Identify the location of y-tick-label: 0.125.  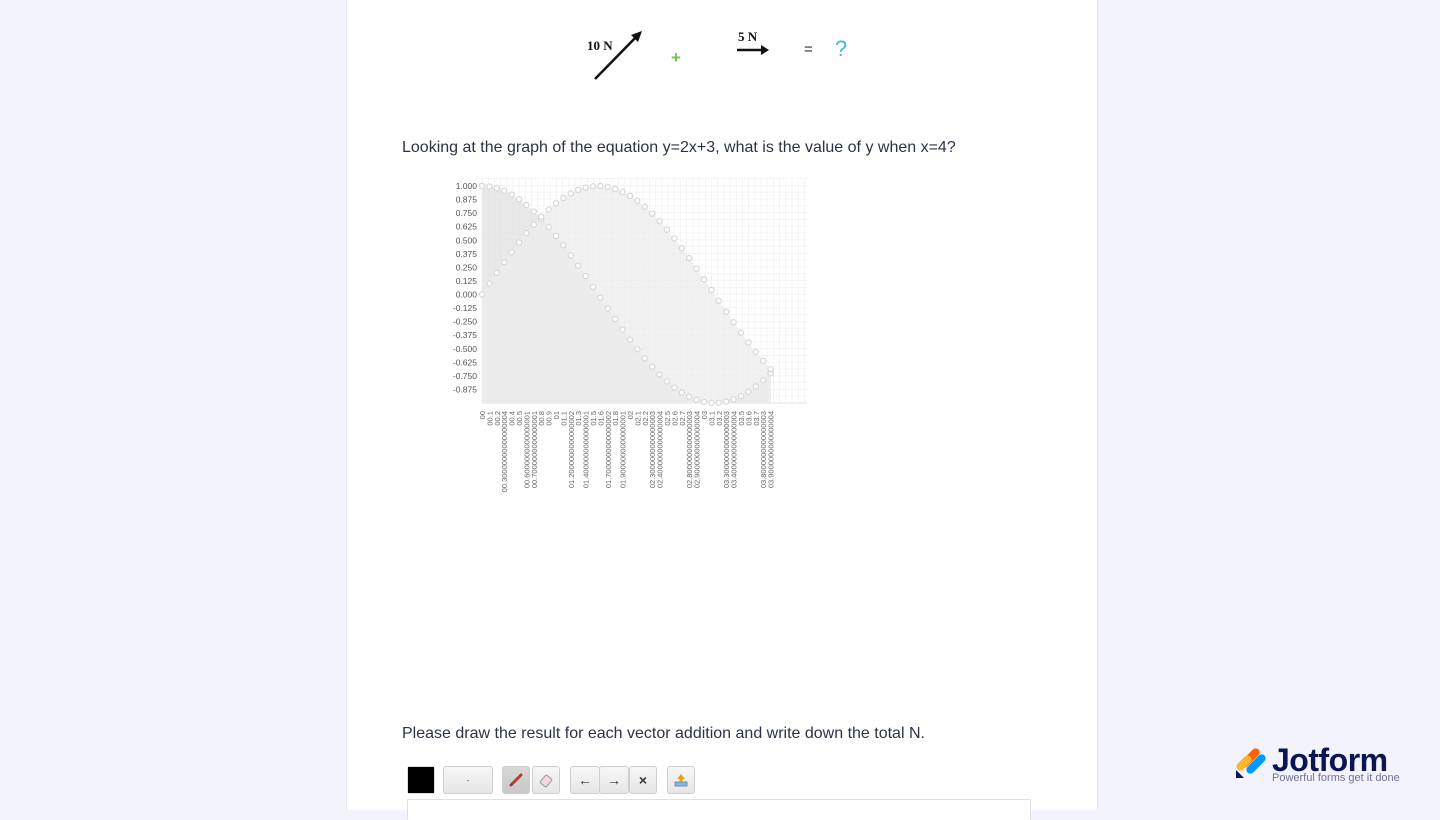
(467, 281).